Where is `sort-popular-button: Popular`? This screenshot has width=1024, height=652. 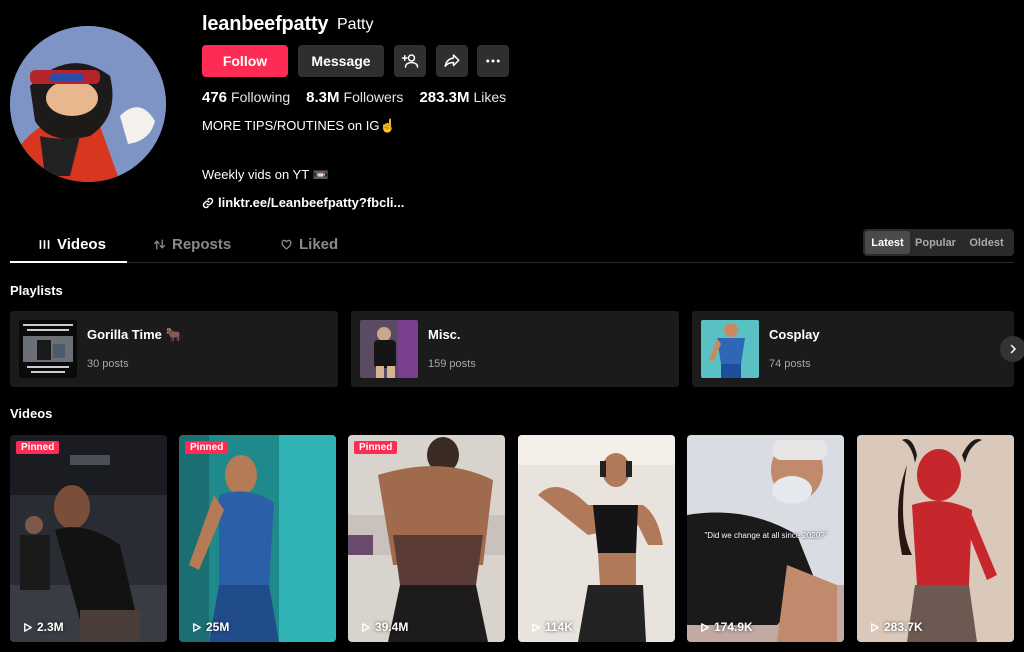 sort-popular-button: Popular is located at coordinates (935, 242).